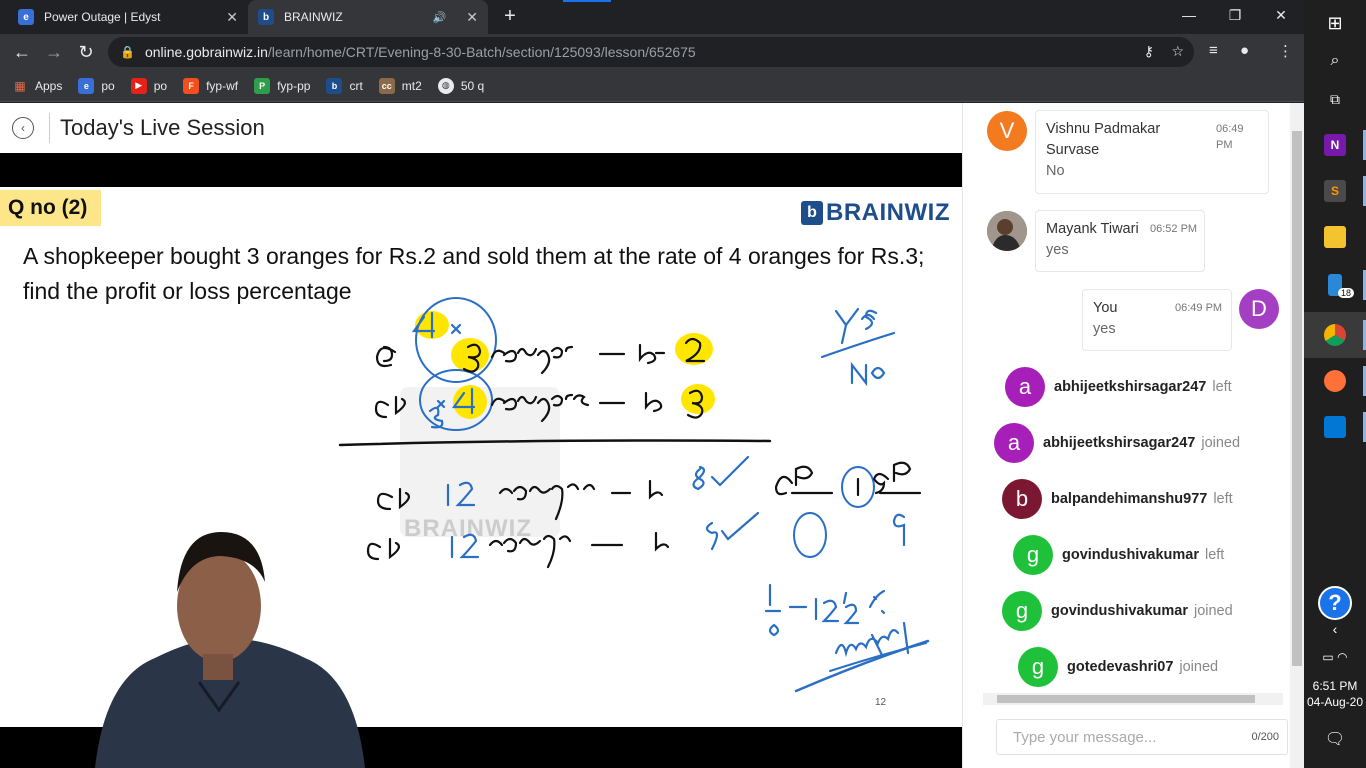 Image resolution: width=1366 pixels, height=768 pixels. Describe the element at coordinates (1223, 499) in the screenshot. I see `event-action: left` at that location.